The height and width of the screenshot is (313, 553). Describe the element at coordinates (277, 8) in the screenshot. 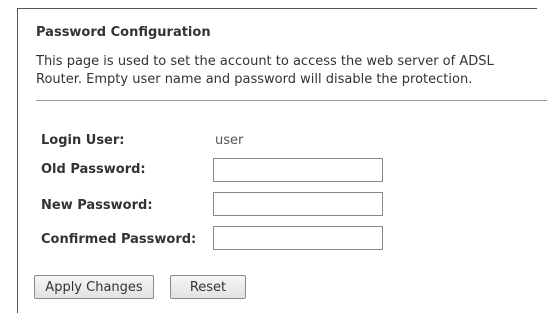

I see `panel-top-border` at that location.